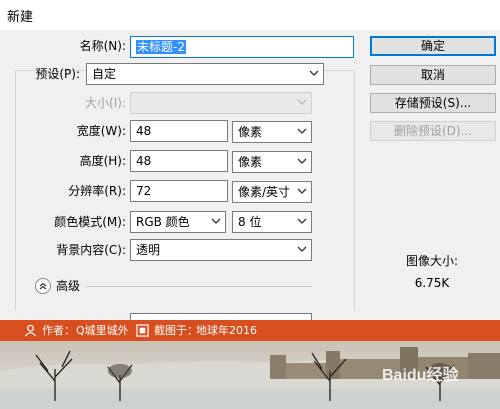 This screenshot has width=500, height=409. I want to click on person-icon, so click(30, 330).